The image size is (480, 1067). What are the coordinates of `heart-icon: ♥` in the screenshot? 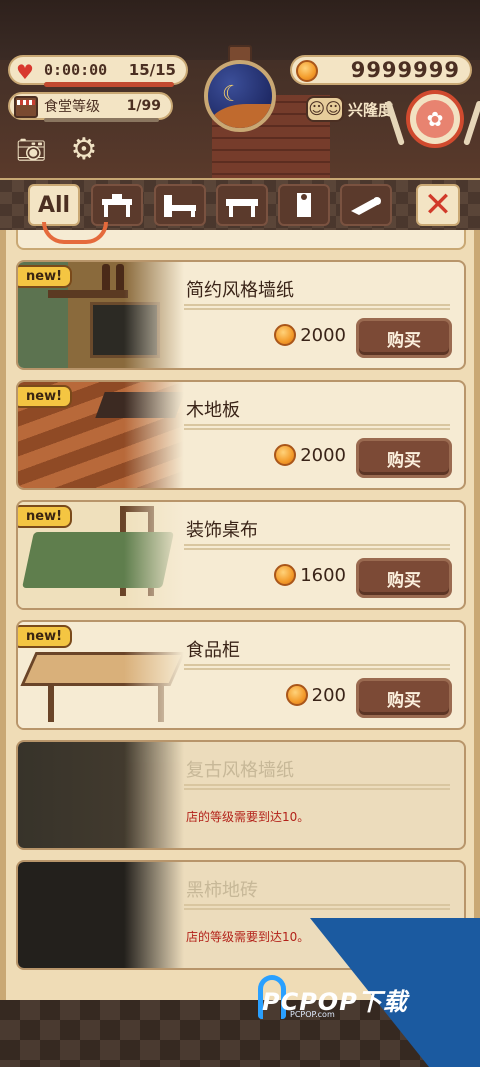 It's located at (25, 72).